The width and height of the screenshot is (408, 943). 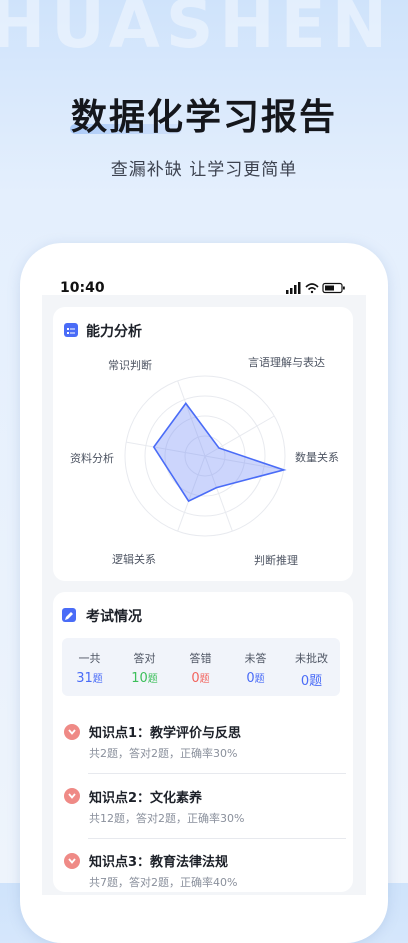 I want to click on stat-label: 未批改, so click(x=311, y=658).